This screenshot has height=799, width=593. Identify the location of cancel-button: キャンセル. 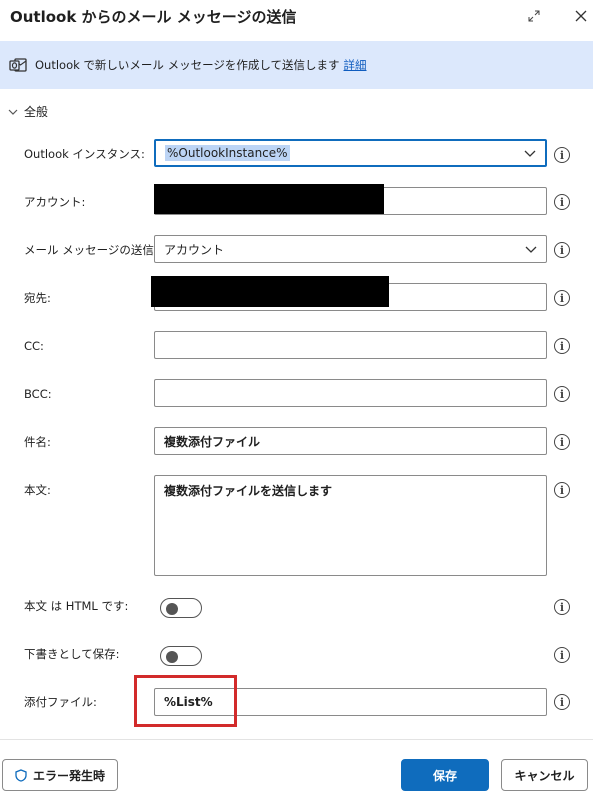
(544, 775).